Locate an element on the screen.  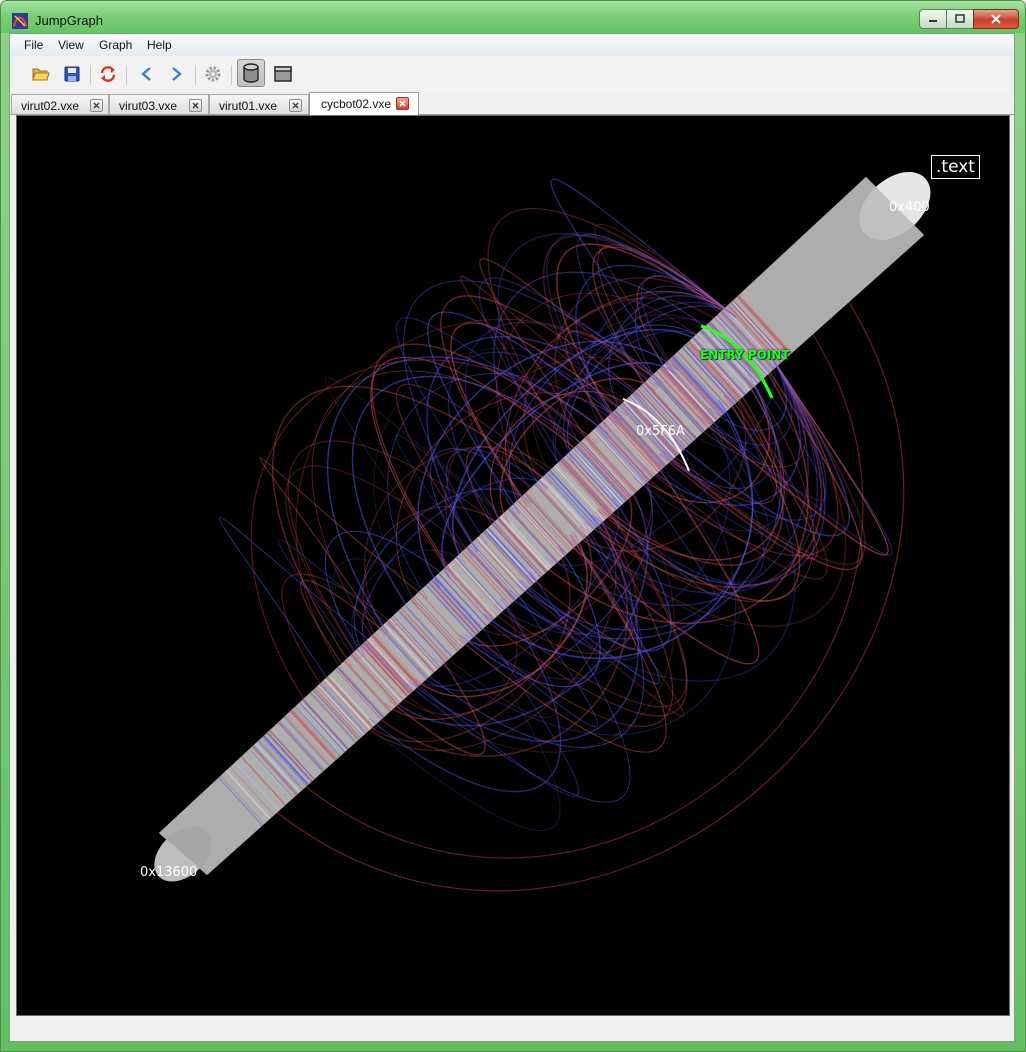
tab-label: virut02.vxe is located at coordinates (50, 106).